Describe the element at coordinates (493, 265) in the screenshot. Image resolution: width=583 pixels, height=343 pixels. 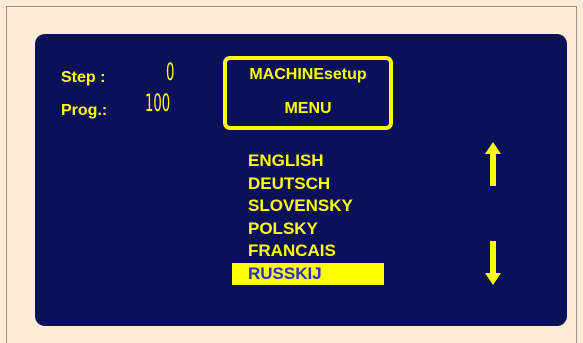
I see `arrow-down-icon` at that location.